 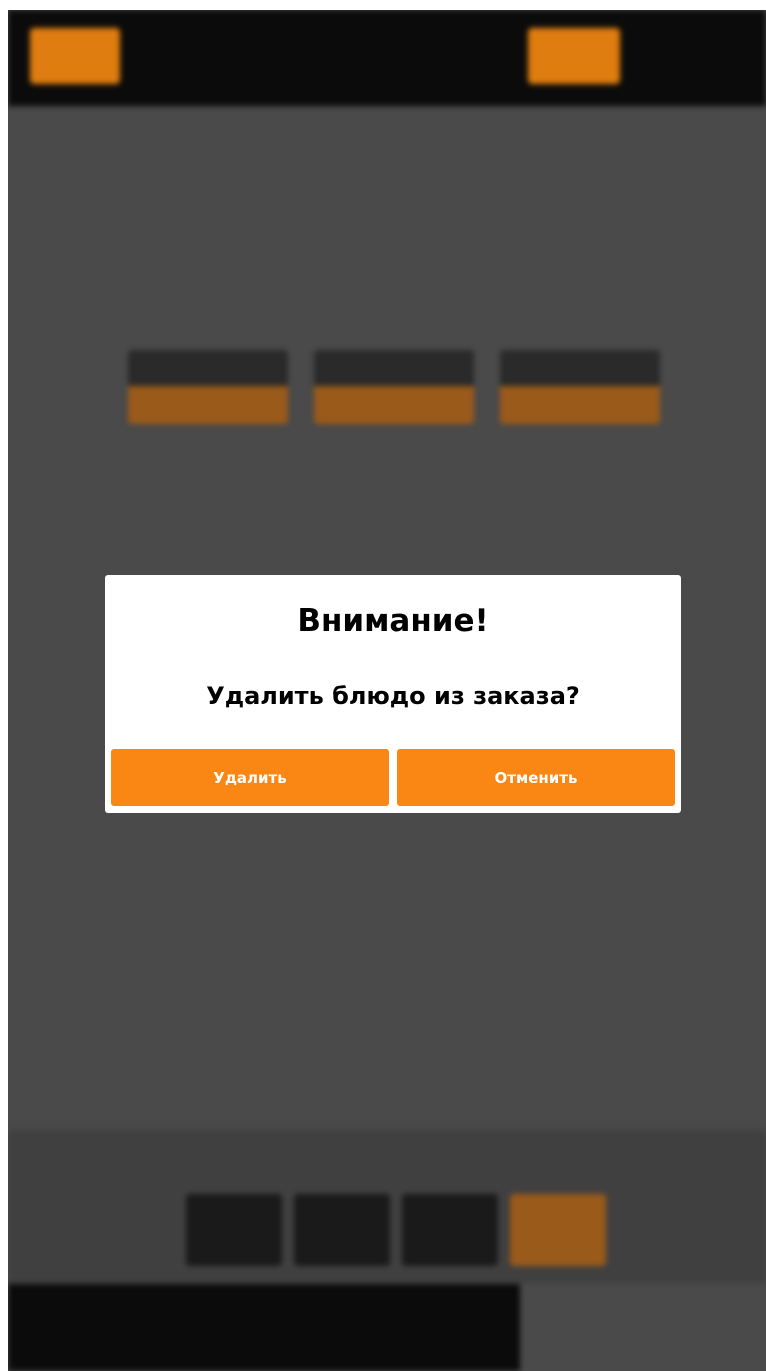 I want to click on top-right-button, so click(x=574, y=56).